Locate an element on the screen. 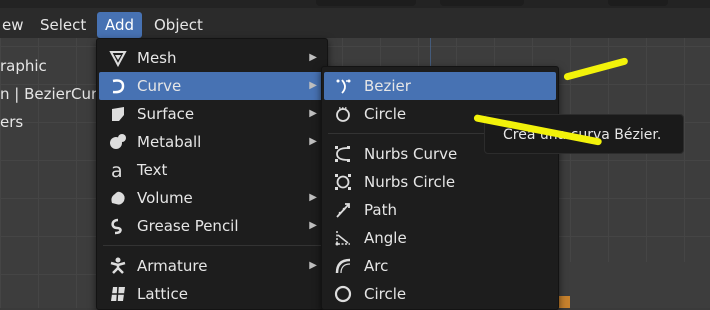  angle-icon is located at coordinates (342, 238).